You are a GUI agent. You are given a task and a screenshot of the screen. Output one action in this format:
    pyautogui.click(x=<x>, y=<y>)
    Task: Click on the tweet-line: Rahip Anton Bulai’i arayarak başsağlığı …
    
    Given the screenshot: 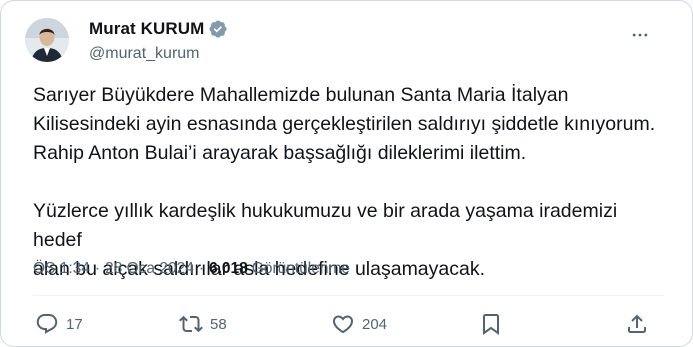 What is the action you would take?
    pyautogui.click(x=280, y=153)
    